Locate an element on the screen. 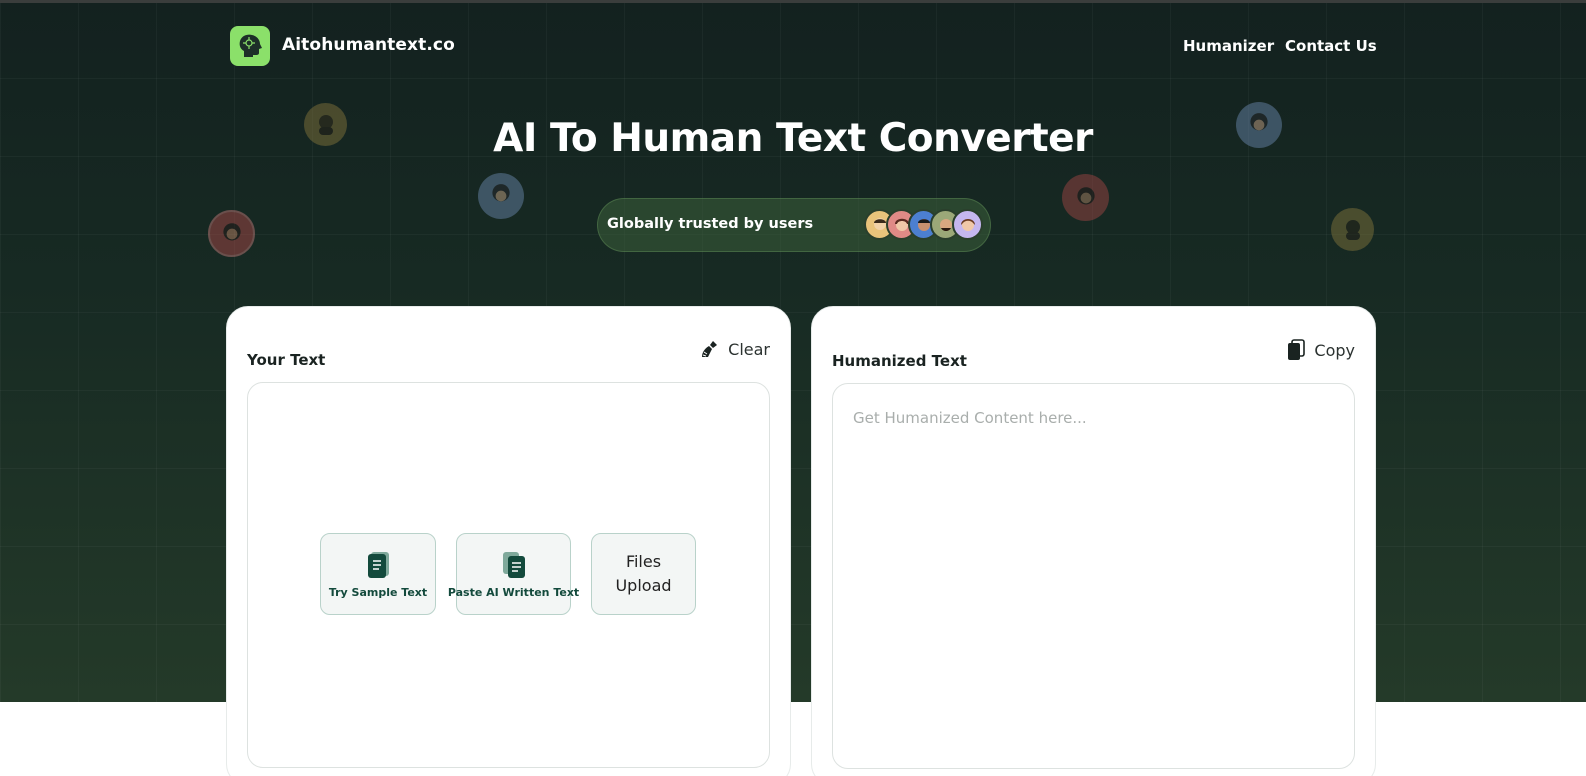 Image resolution: width=1586 pixels, height=776 pixels. window-top-border is located at coordinates (793, 1).